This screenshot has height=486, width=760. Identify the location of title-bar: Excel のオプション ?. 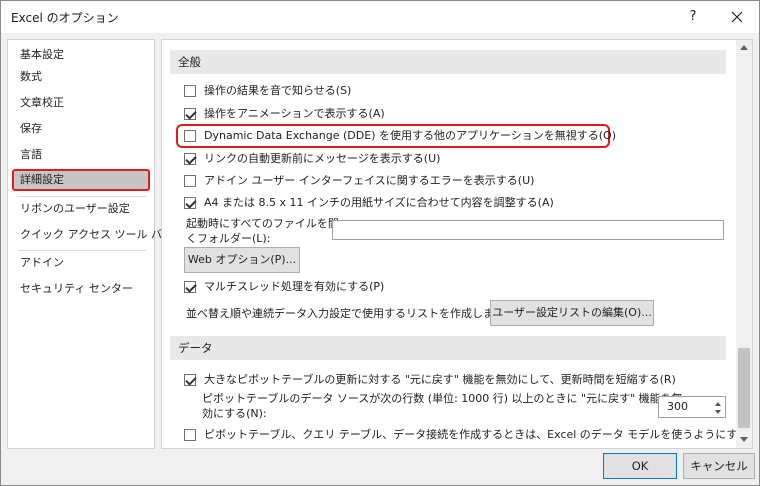
(380, 17).